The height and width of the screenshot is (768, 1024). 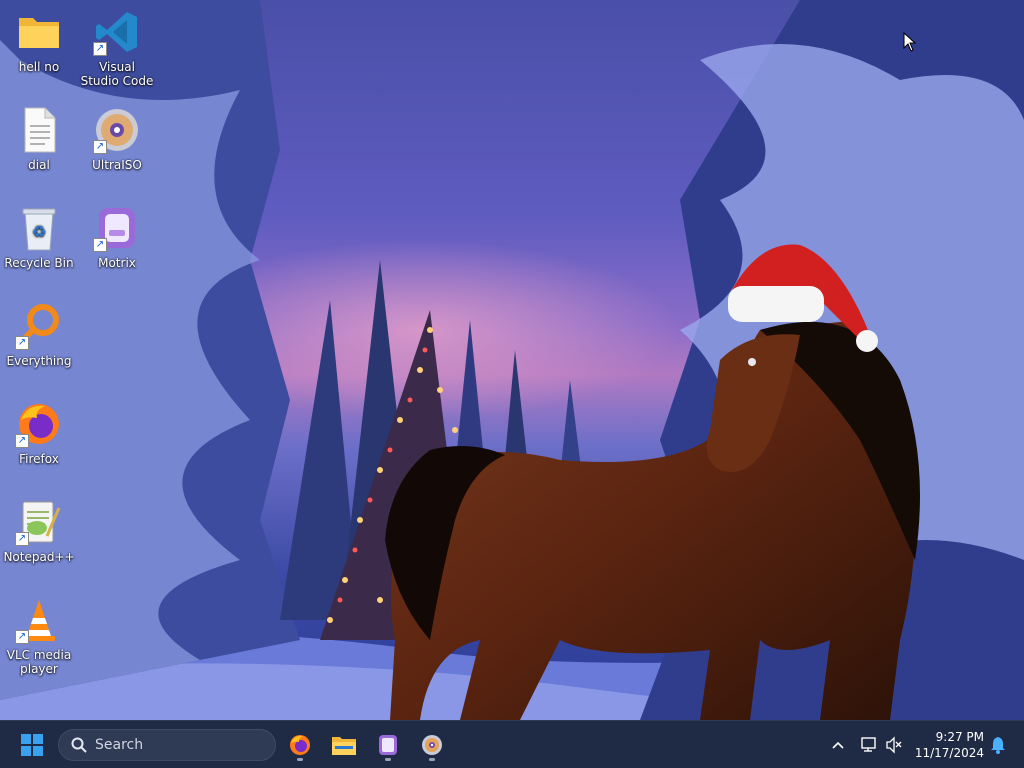 I want to click on mouse-cursor-icon, so click(x=910, y=42).